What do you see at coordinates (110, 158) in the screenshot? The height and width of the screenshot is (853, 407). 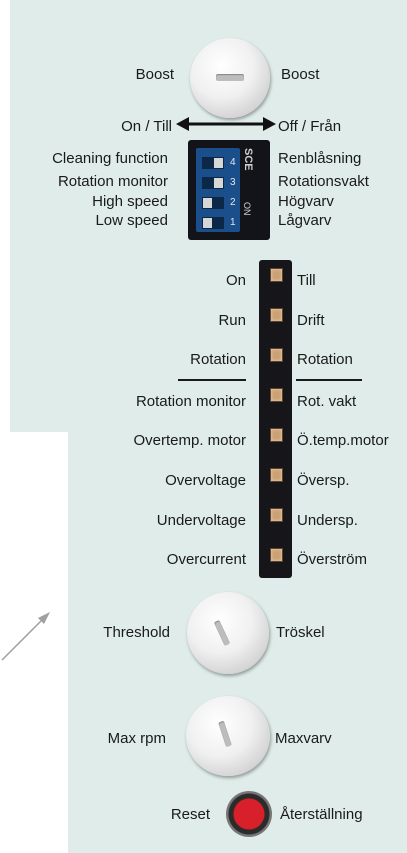 I see `dip-label-en-4: Cleaning function` at bounding box center [110, 158].